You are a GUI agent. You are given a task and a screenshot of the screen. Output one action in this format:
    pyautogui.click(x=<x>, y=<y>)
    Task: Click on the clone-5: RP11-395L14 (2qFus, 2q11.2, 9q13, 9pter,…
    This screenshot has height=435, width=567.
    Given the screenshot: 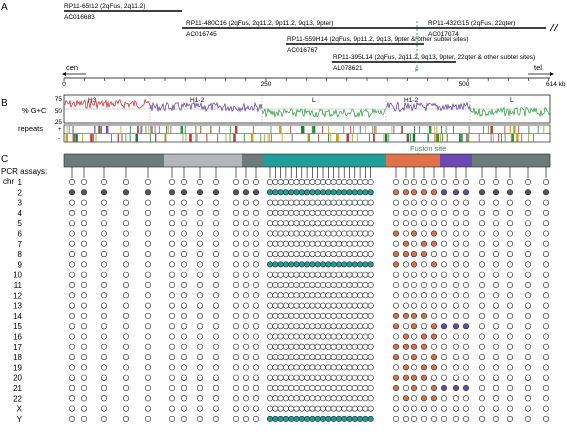 What is the action you would take?
    pyautogui.click(x=433, y=63)
    